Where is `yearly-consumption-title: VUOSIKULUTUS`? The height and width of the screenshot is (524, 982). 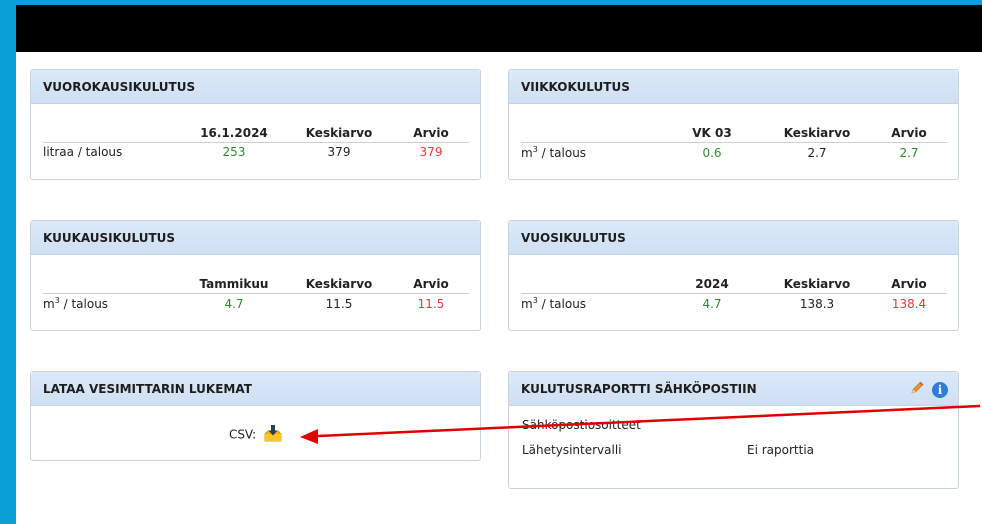
yearly-consumption-title: VUOSIKULUTUS is located at coordinates (733, 238).